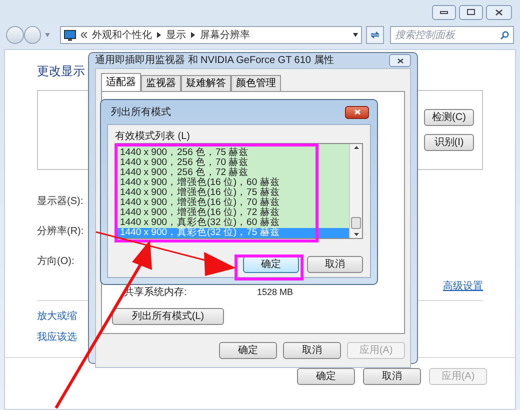 Image resolution: width=520 pixels, height=410 pixels. I want to click on mode-list-item: 1440 x 900，真彩色(32 位)，60 赫兹, so click(232, 223).